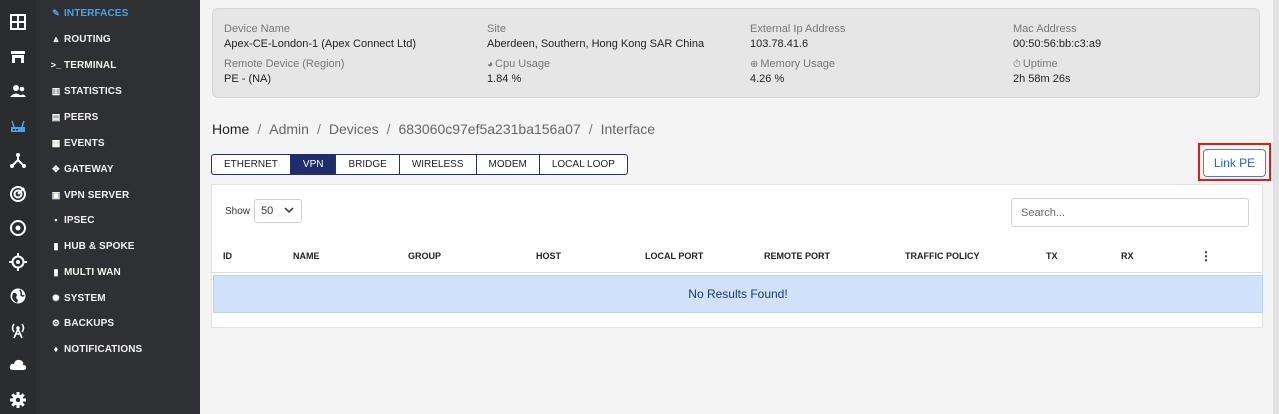 The width and height of the screenshot is (1279, 414). What do you see at coordinates (754, 64) in the screenshot?
I see `memory-icon: ⊕` at bounding box center [754, 64].